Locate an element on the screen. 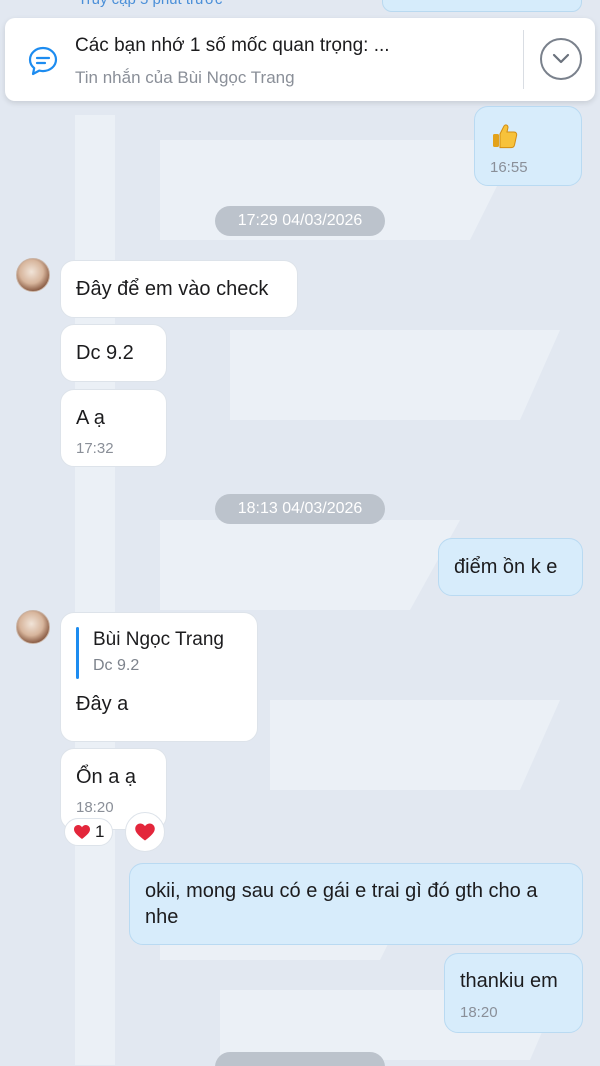  date-separator-cutoff is located at coordinates (300, 1059).